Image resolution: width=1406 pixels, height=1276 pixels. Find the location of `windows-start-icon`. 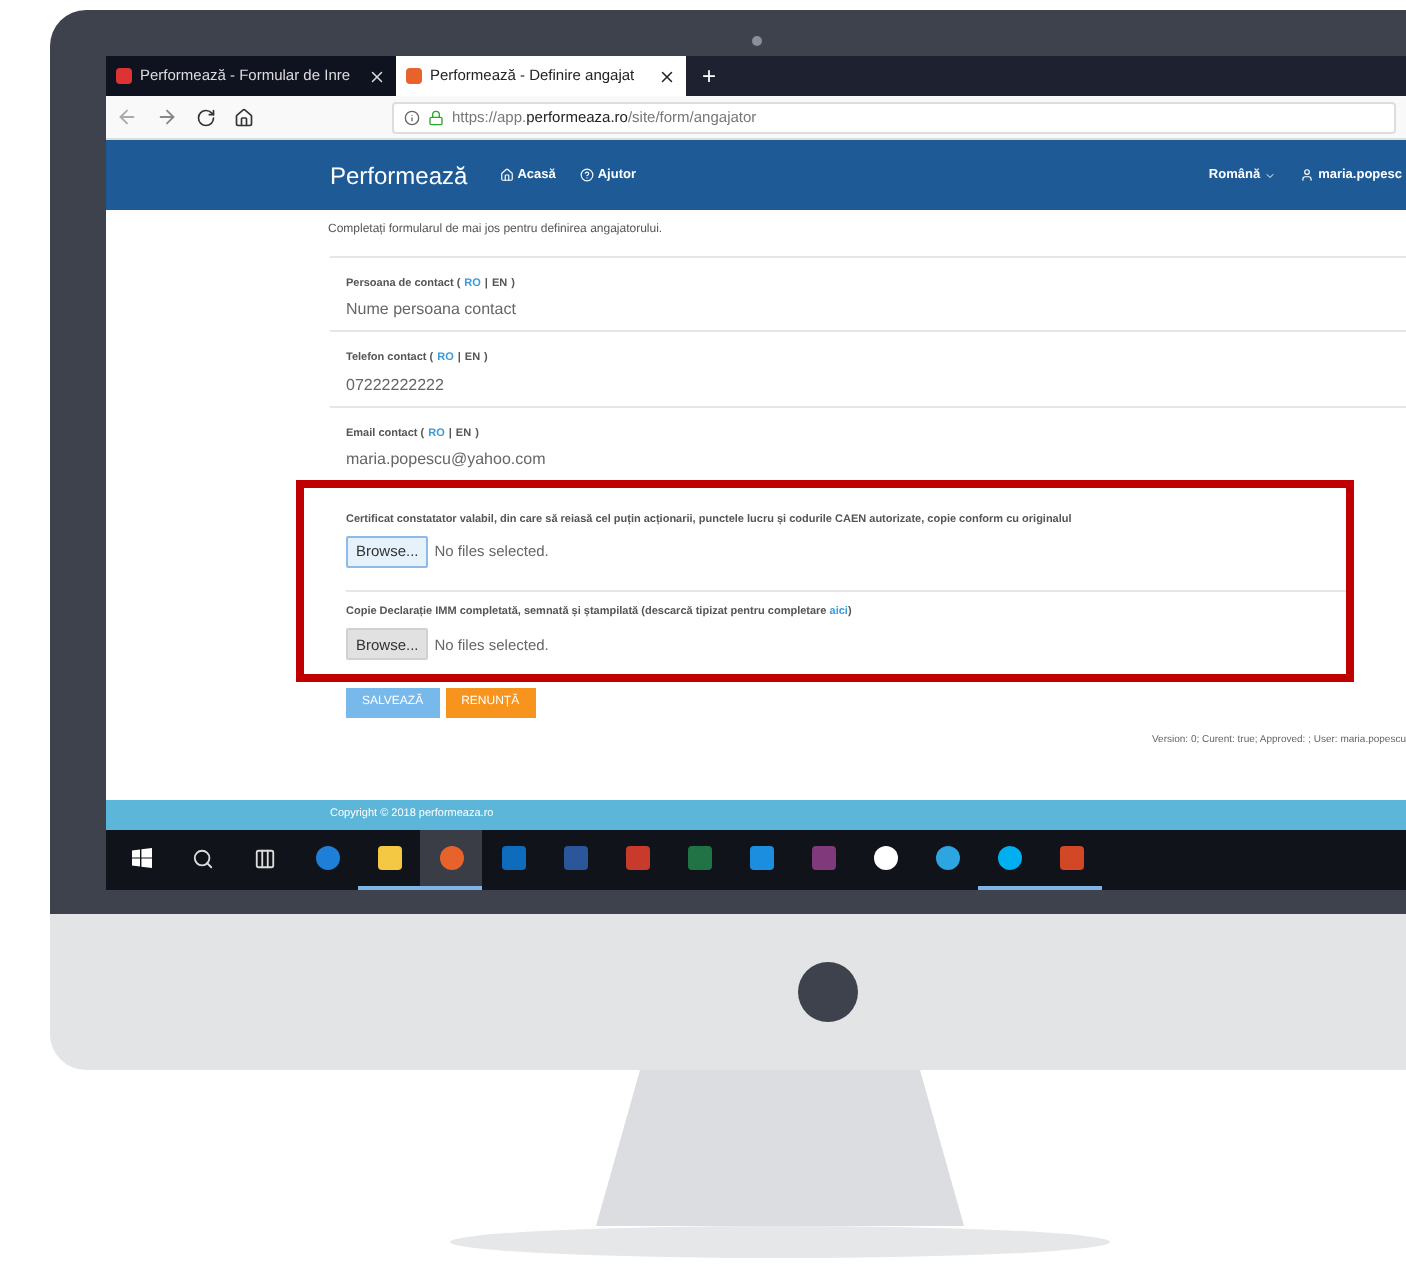

windows-start-icon is located at coordinates (141, 858).